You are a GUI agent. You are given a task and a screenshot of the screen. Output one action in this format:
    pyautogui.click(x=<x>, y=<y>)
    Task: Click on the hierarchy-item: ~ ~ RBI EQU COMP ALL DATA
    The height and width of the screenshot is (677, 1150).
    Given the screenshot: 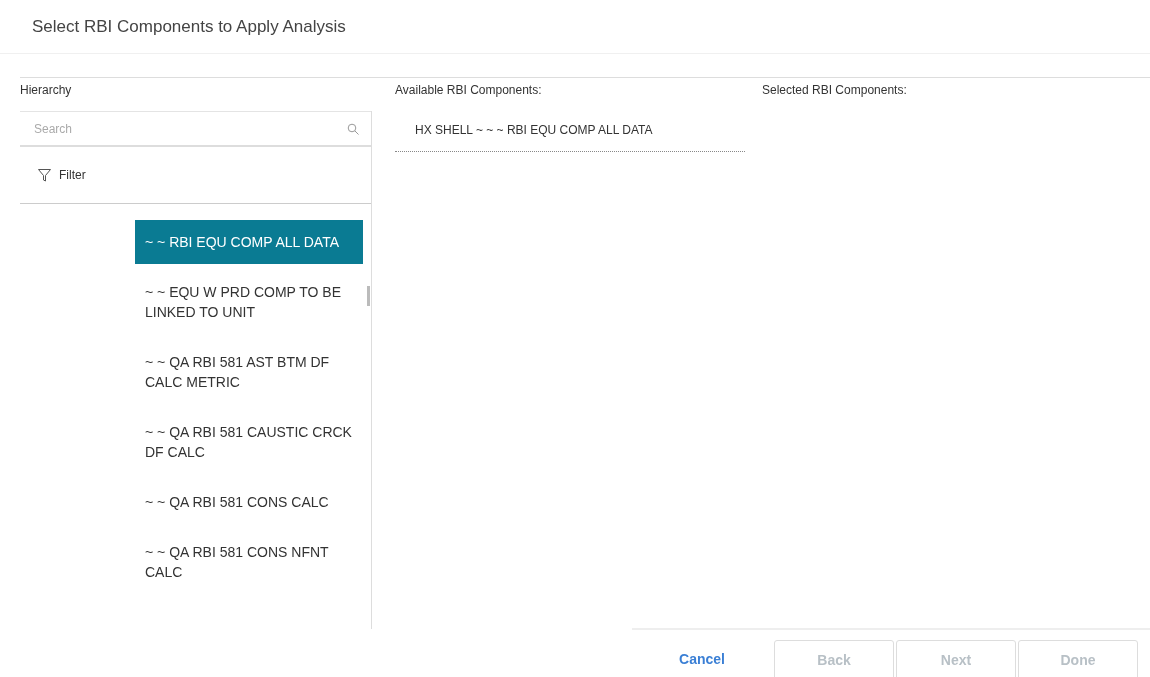 What is the action you would take?
    pyautogui.click(x=249, y=242)
    